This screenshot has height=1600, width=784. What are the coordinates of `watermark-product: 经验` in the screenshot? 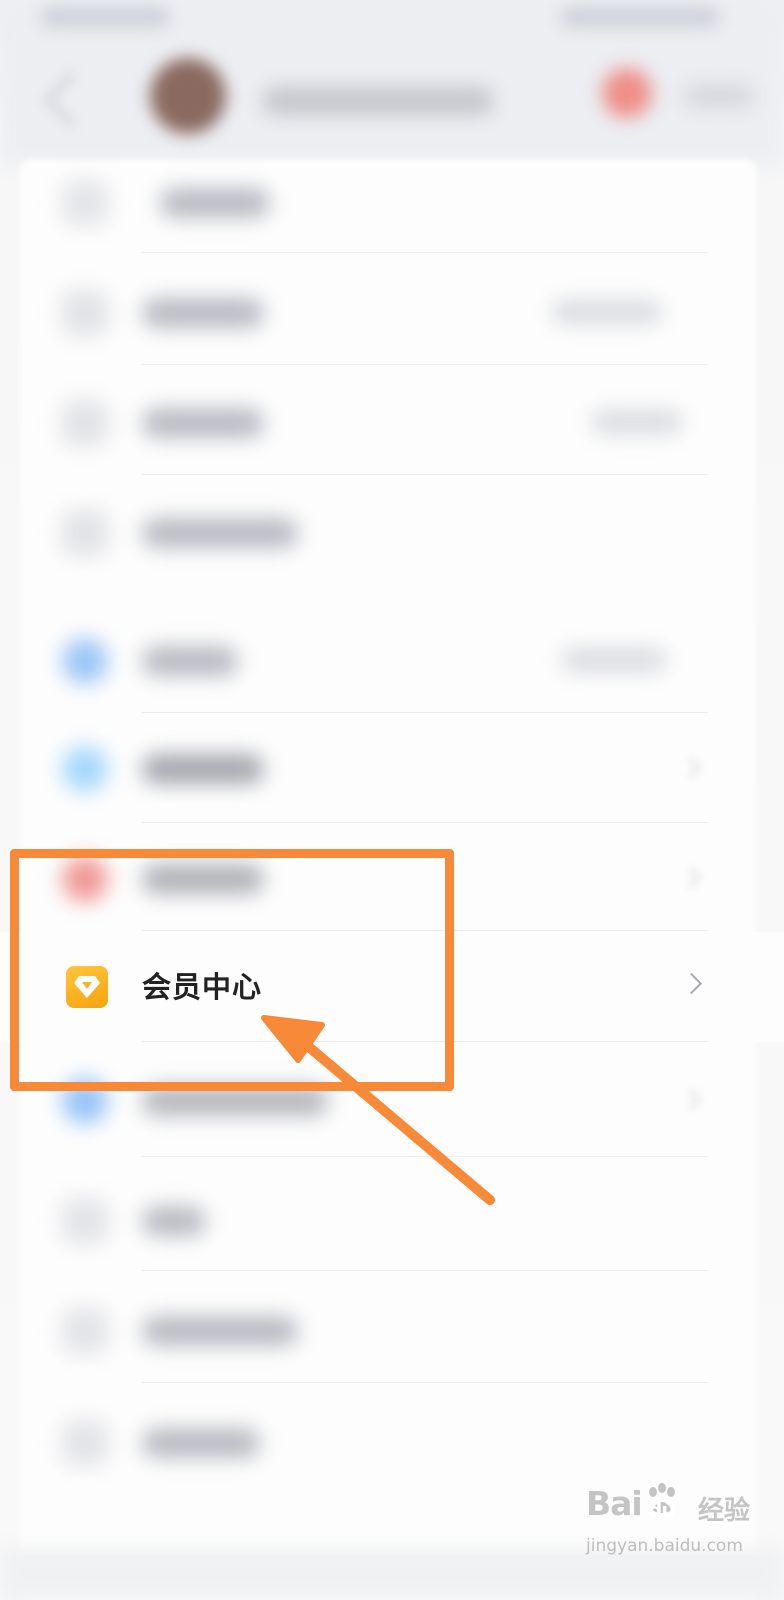 It's located at (724, 1511).